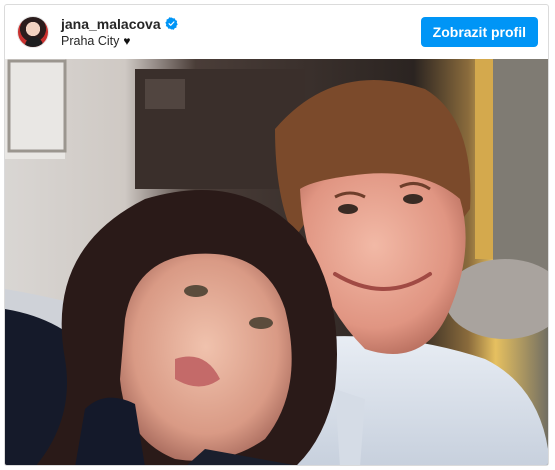 The image size is (555, 470). What do you see at coordinates (33, 31) in the screenshot?
I see `avatar` at bounding box center [33, 31].